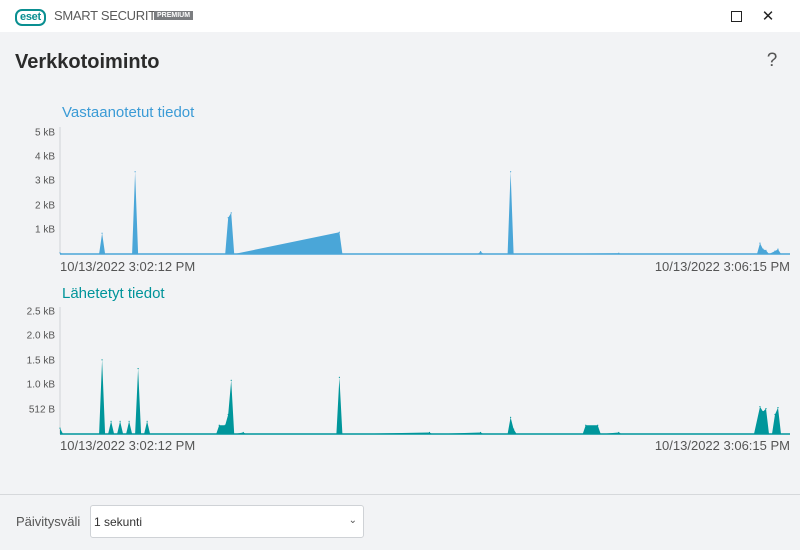 The height and width of the screenshot is (550, 800). I want to click on refresh-interval-value: 1 sekunti, so click(118, 522).